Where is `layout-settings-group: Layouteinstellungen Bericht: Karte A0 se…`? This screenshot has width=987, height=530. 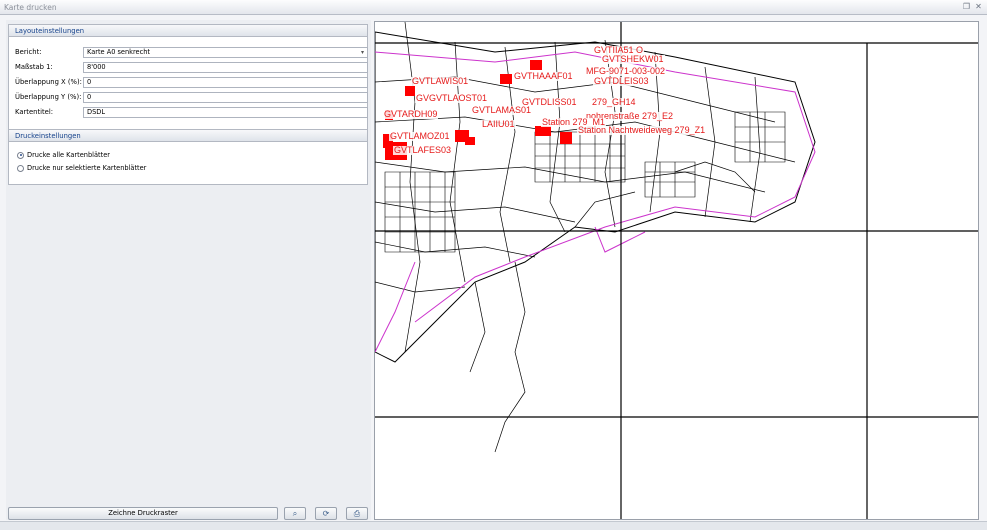
layout-settings-group: Layouteinstellungen Bericht: Karte A0 se… is located at coordinates (188, 81).